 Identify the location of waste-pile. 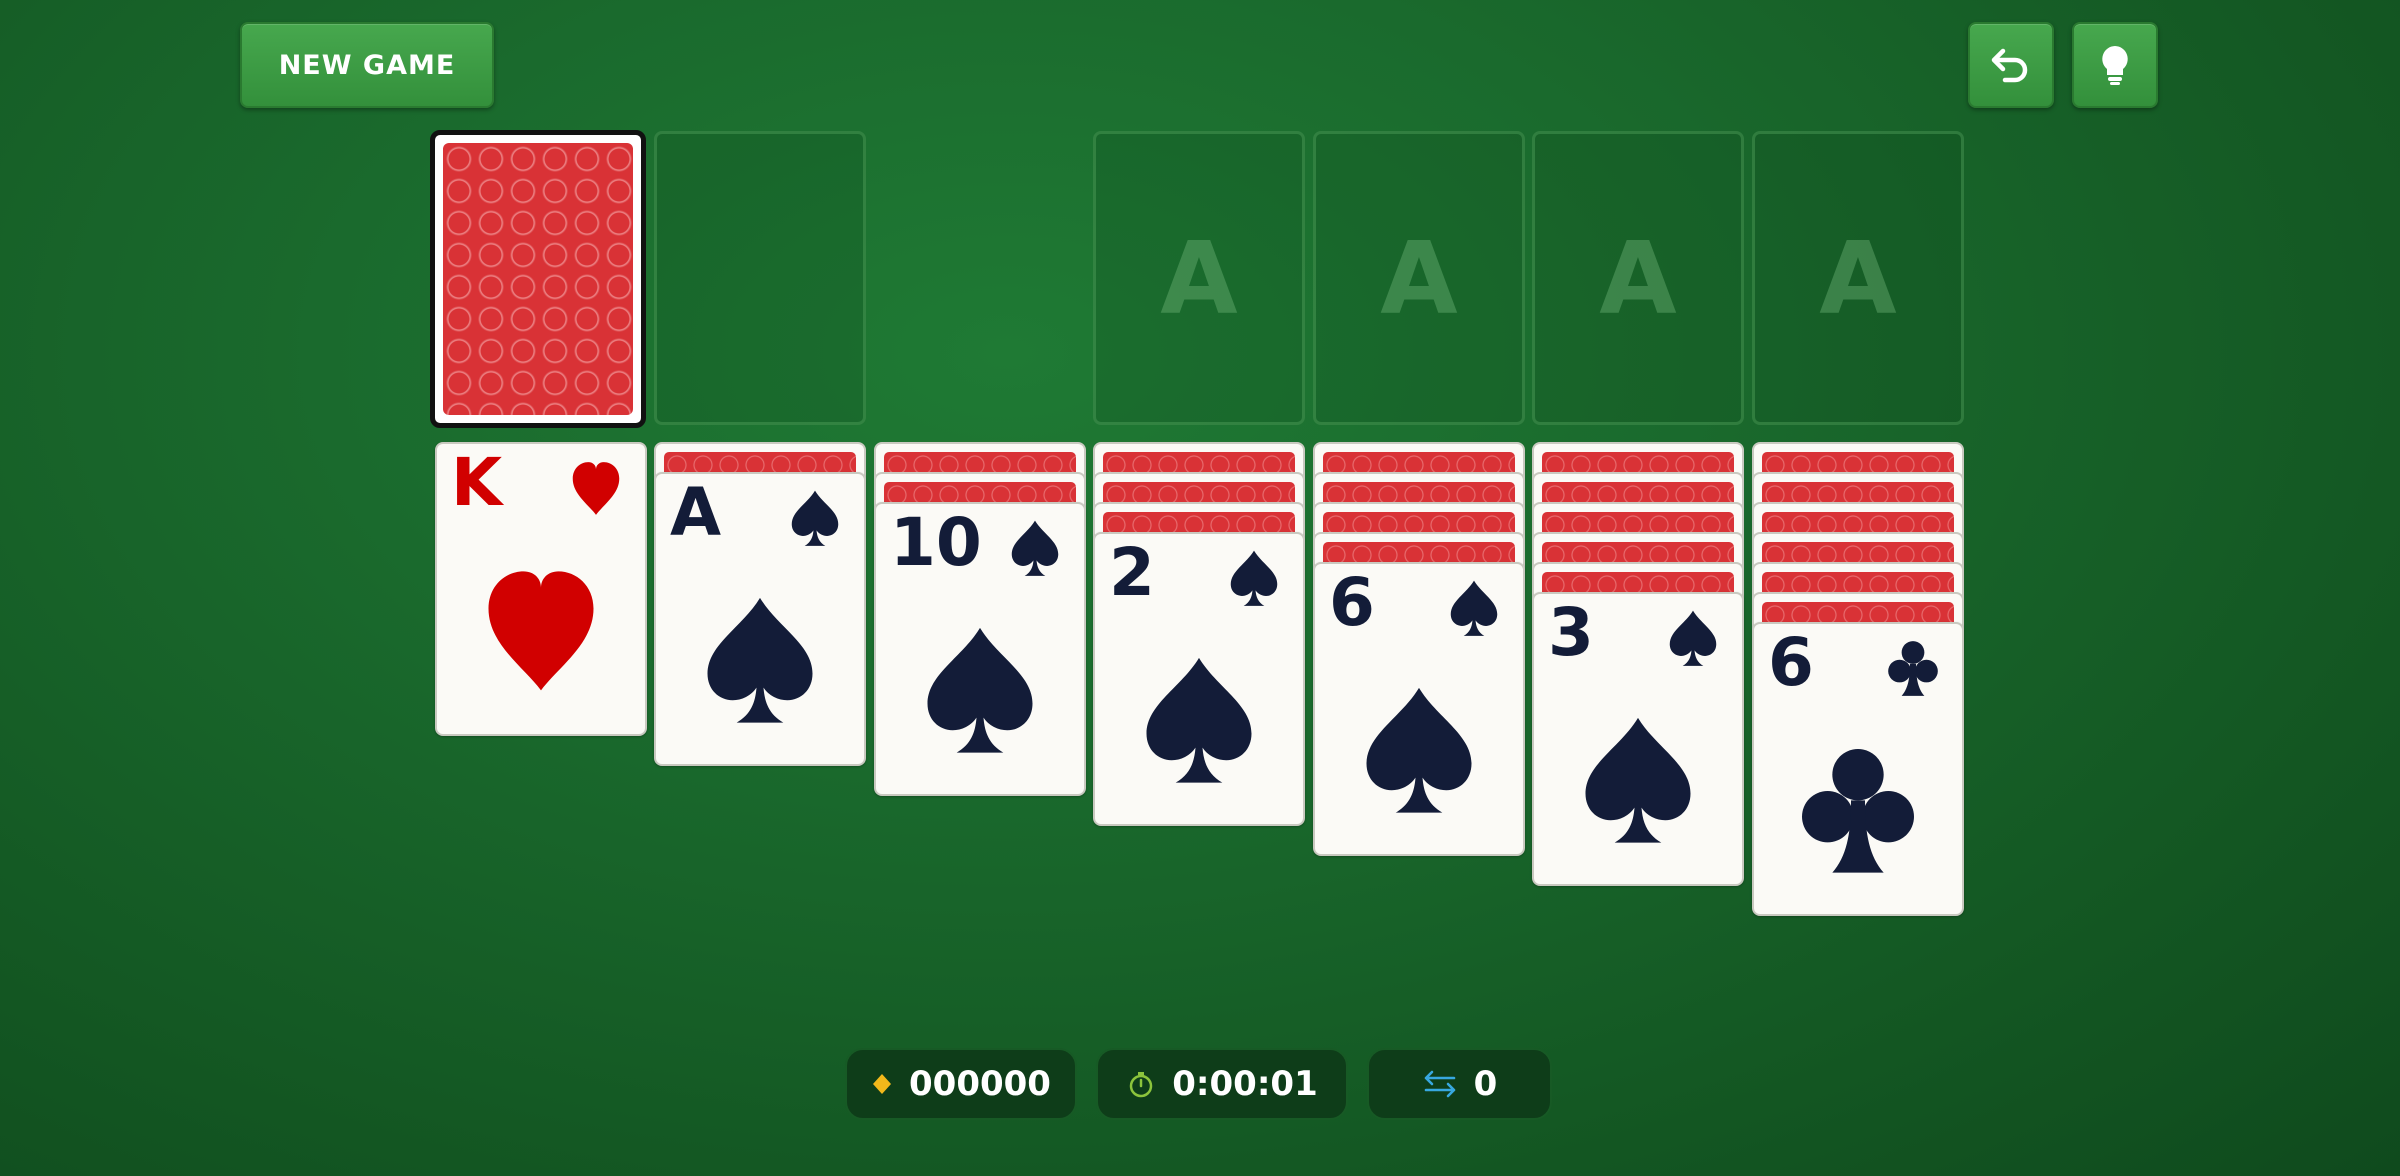
(760, 278).